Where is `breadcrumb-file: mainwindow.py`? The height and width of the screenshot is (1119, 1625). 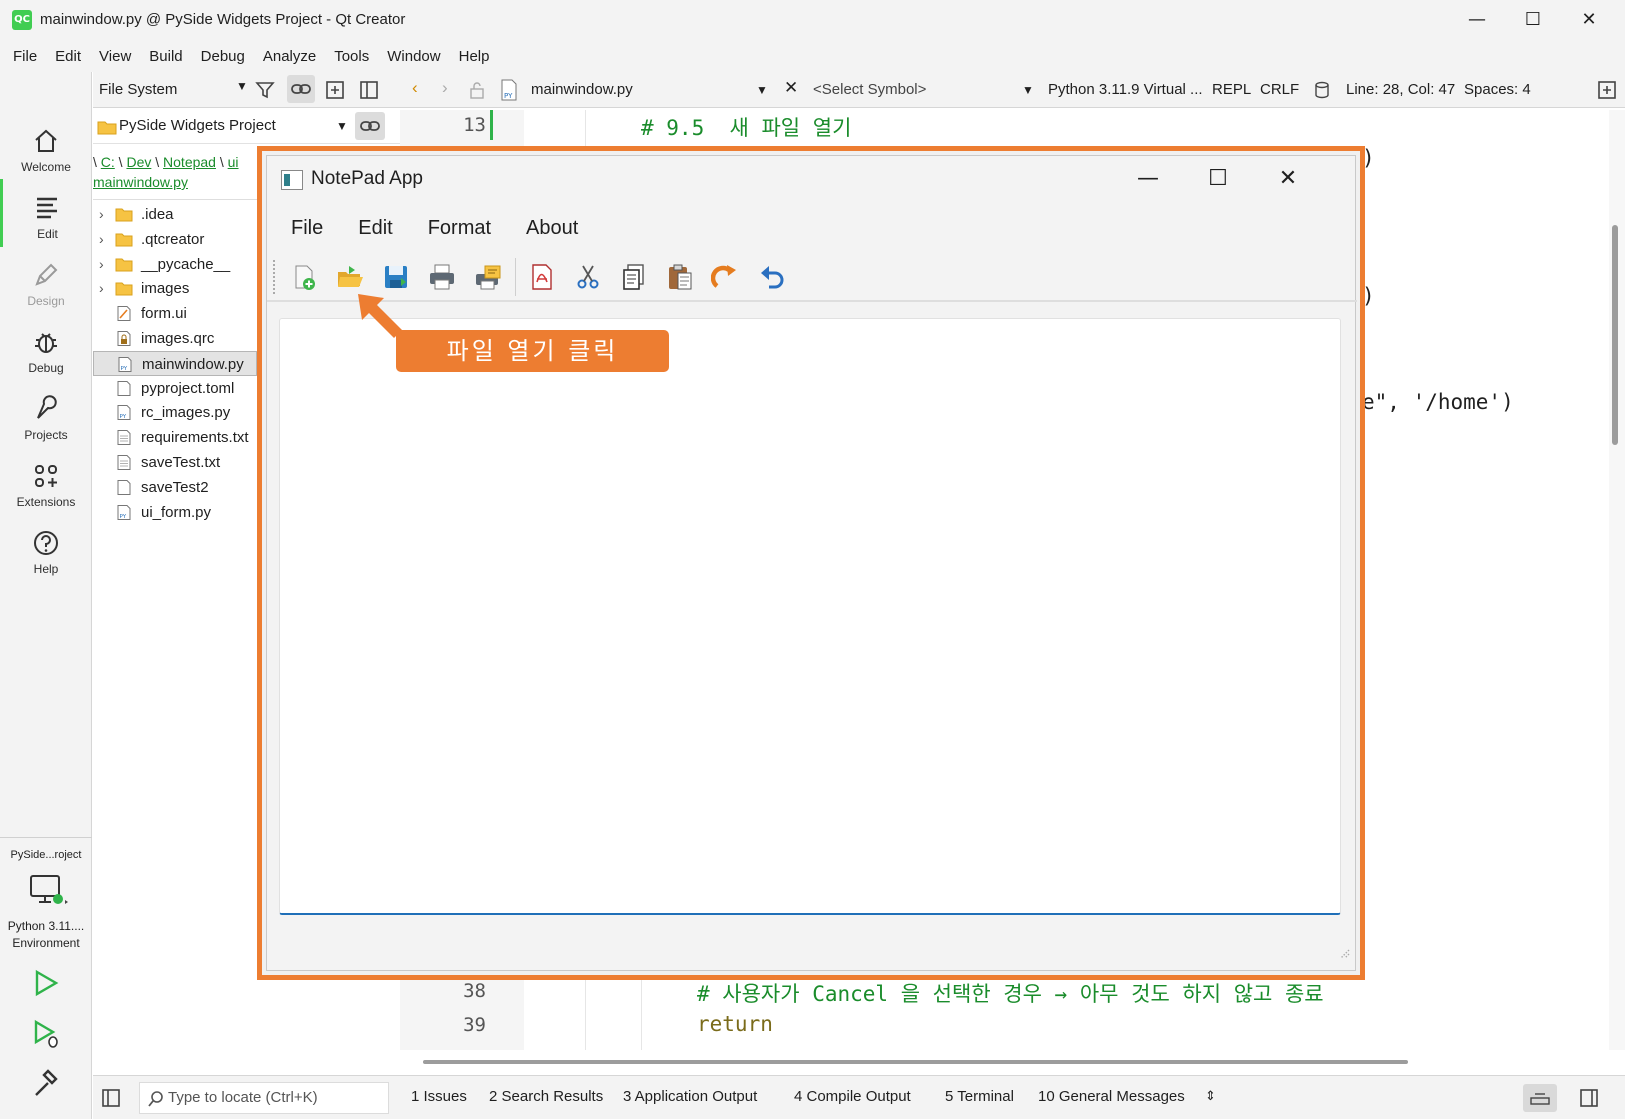 breadcrumb-file: mainwindow.py is located at coordinates (140, 182).